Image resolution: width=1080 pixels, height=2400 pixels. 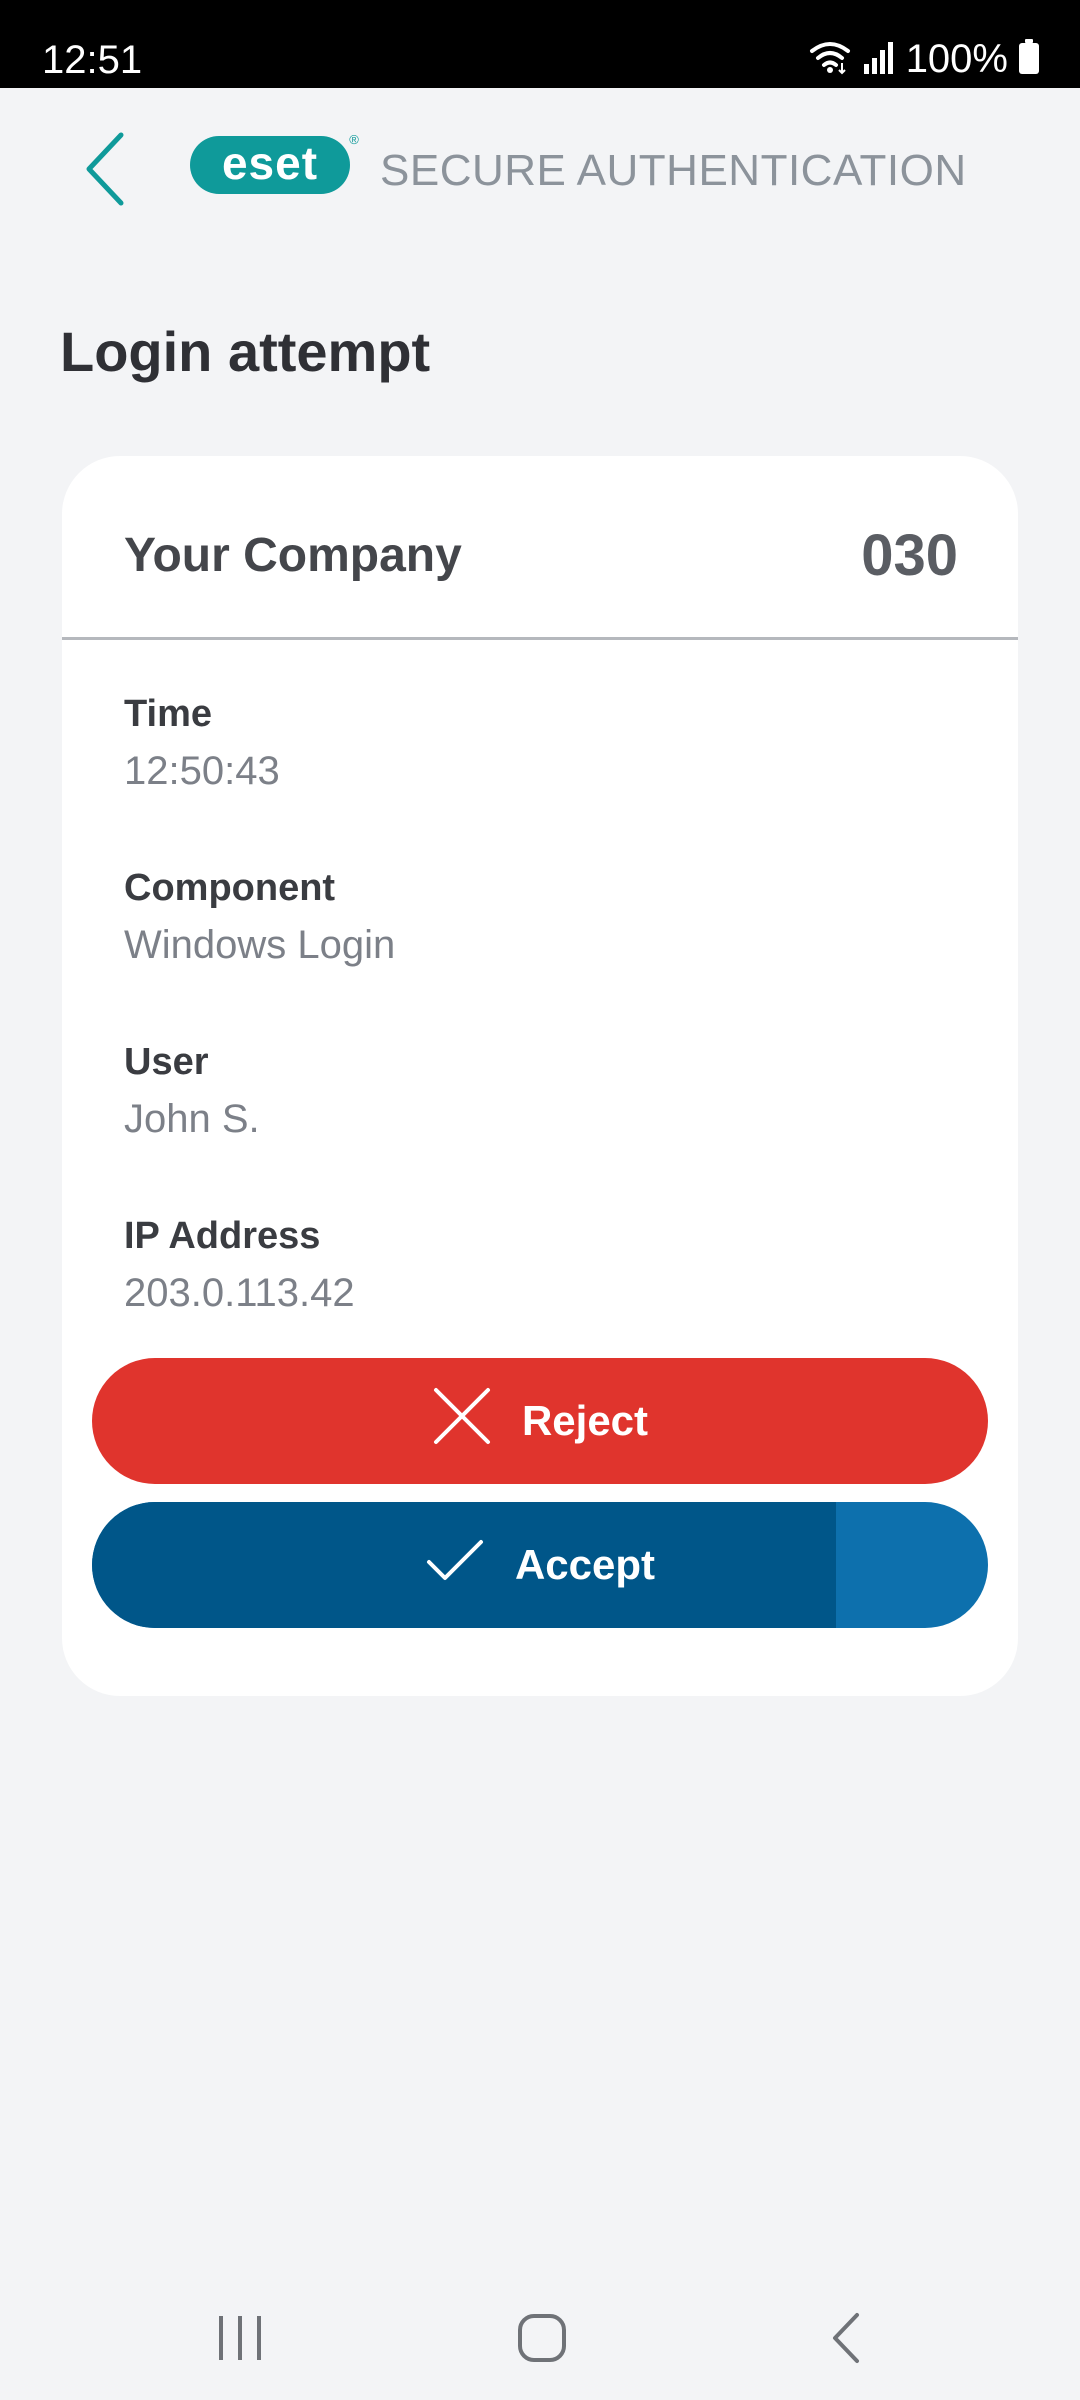 What do you see at coordinates (202, 743) in the screenshot?
I see `field-time: Time 12:50:43` at bounding box center [202, 743].